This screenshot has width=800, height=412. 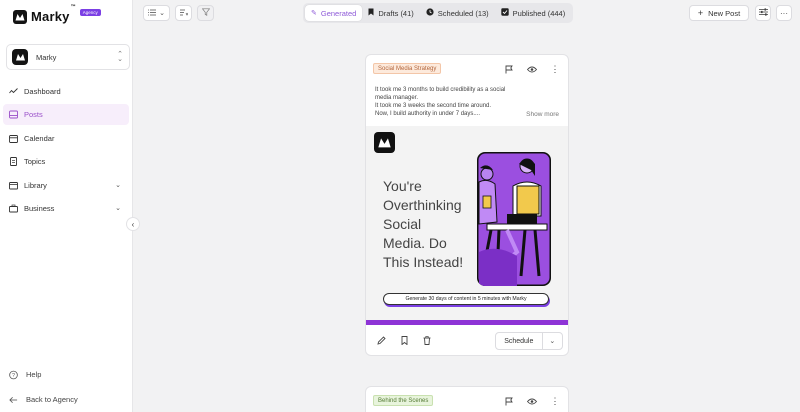 What do you see at coordinates (482, 13) in the screenshot?
I see `tab-count: (13)` at bounding box center [482, 13].